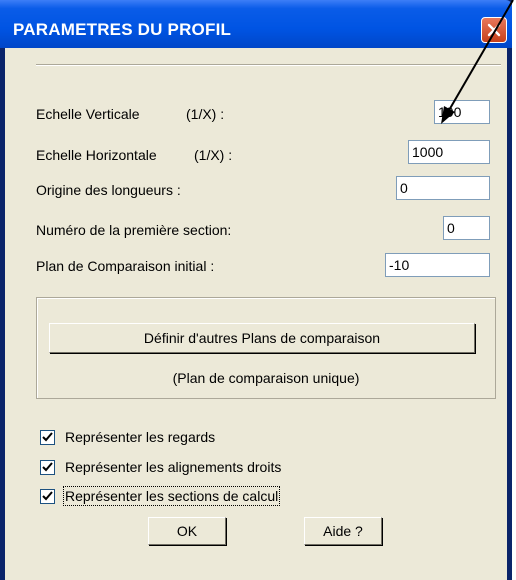 The width and height of the screenshot is (516, 580). I want to click on horizontal-scale-label: Echelle Horizontale, so click(96, 155).